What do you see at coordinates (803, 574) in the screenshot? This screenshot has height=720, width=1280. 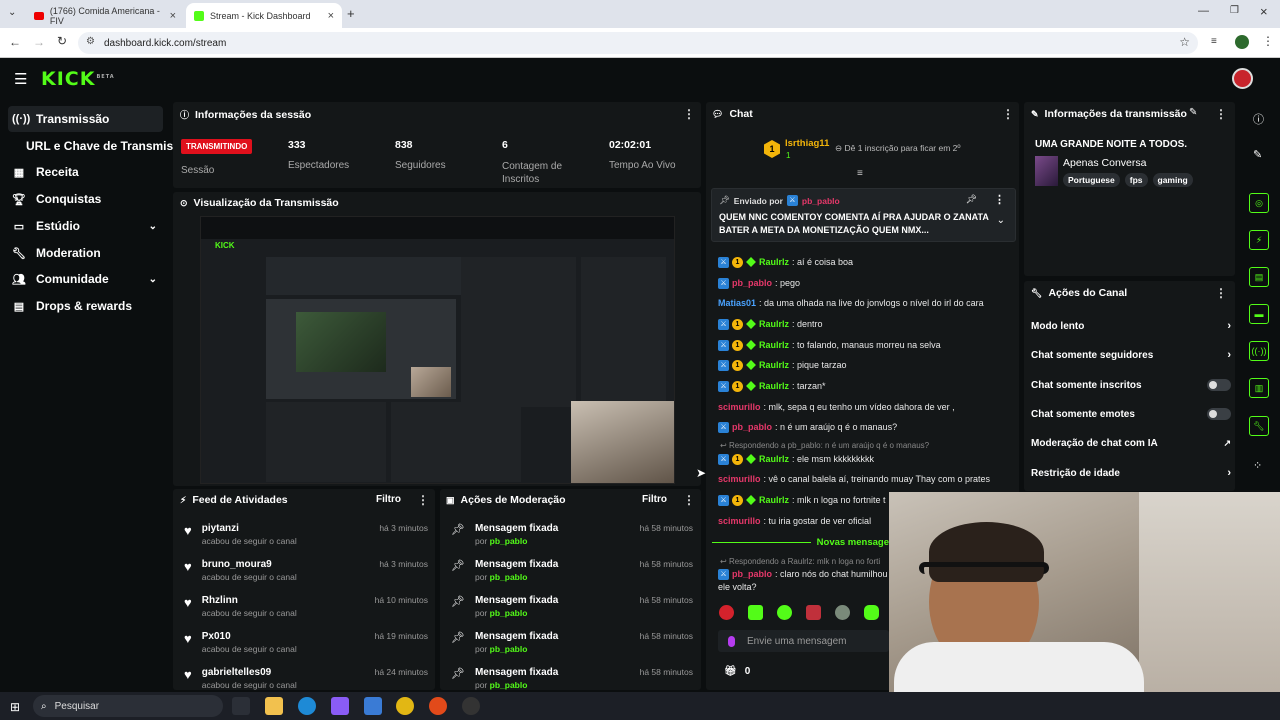 I see `chat-message: ⚔ pb_pablo: claro nós do chat humilhou` at bounding box center [803, 574].